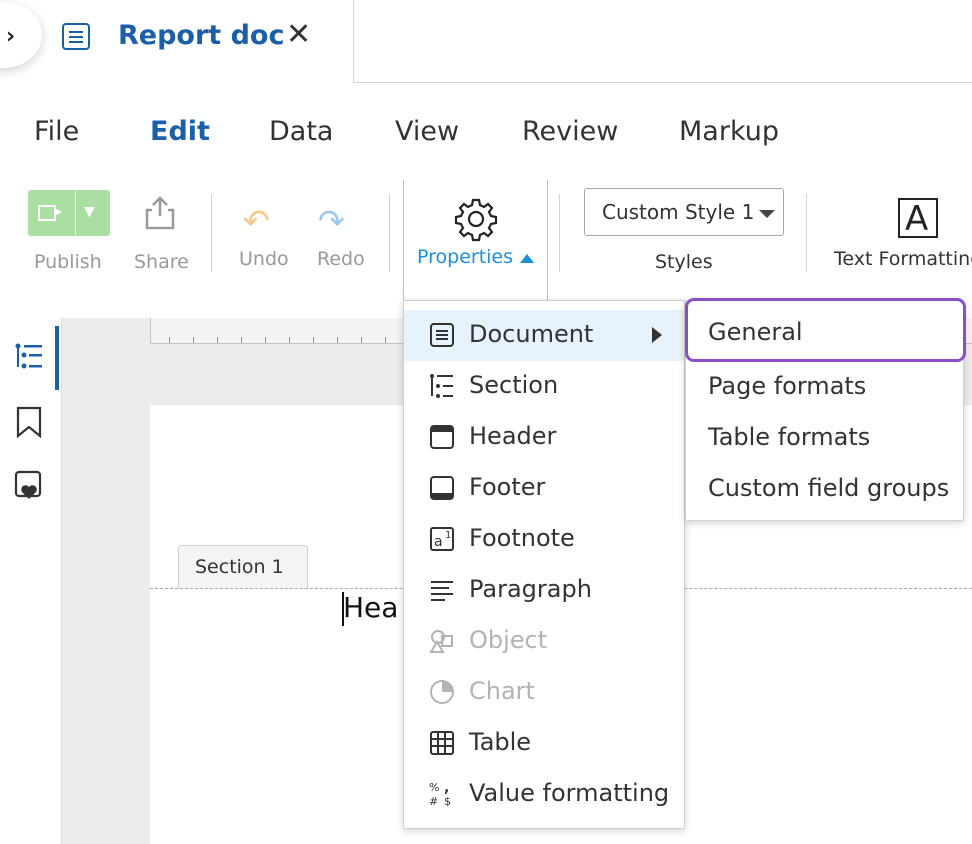  I want to click on menu-file: File, so click(56, 131).